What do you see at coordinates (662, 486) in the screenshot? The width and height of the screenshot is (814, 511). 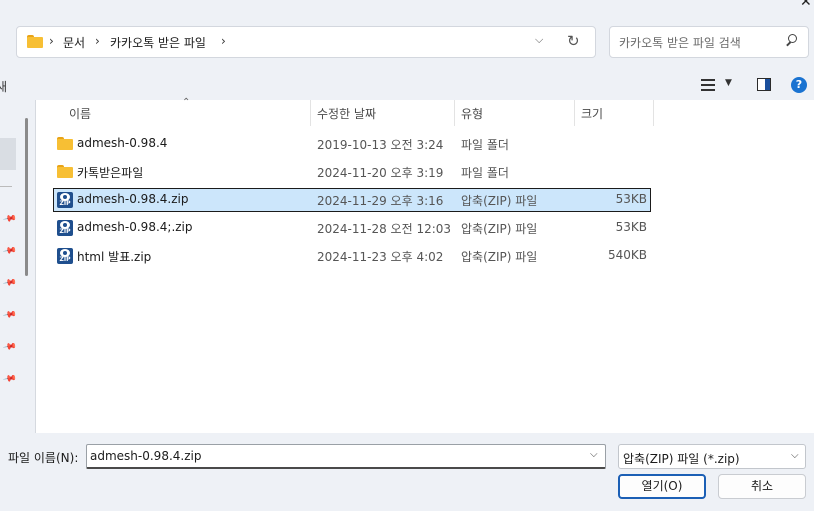 I see `open-button: 열기(O)` at bounding box center [662, 486].